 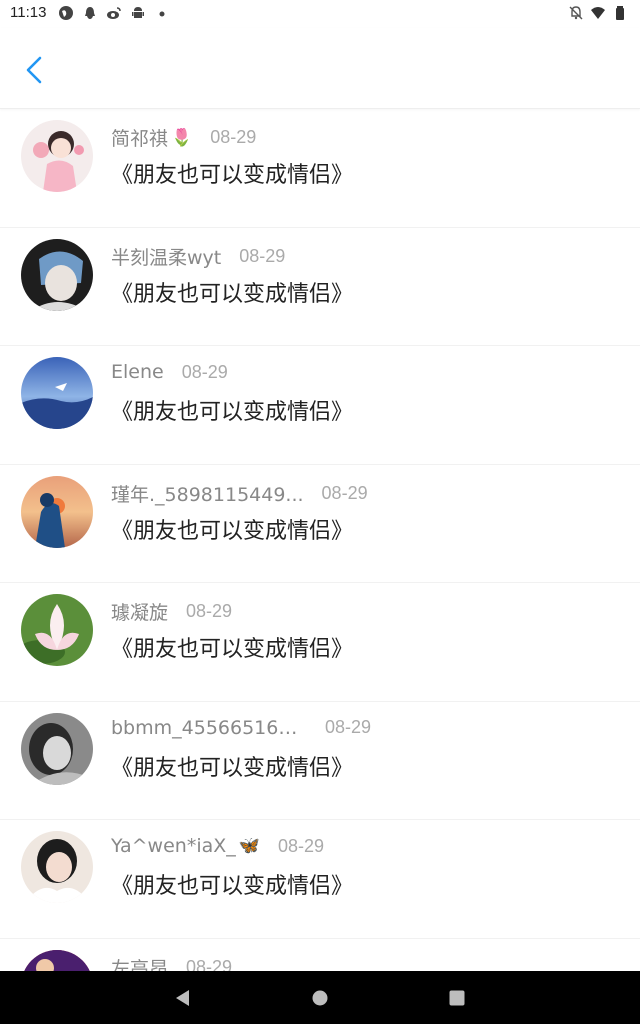 I want to click on system-icons, so click(x=598, y=13).